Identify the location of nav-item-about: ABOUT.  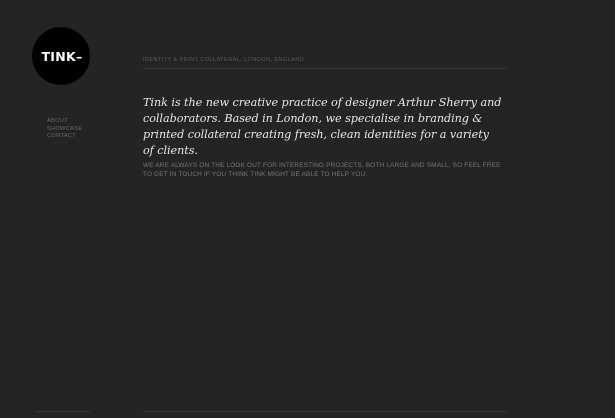
(64, 122).